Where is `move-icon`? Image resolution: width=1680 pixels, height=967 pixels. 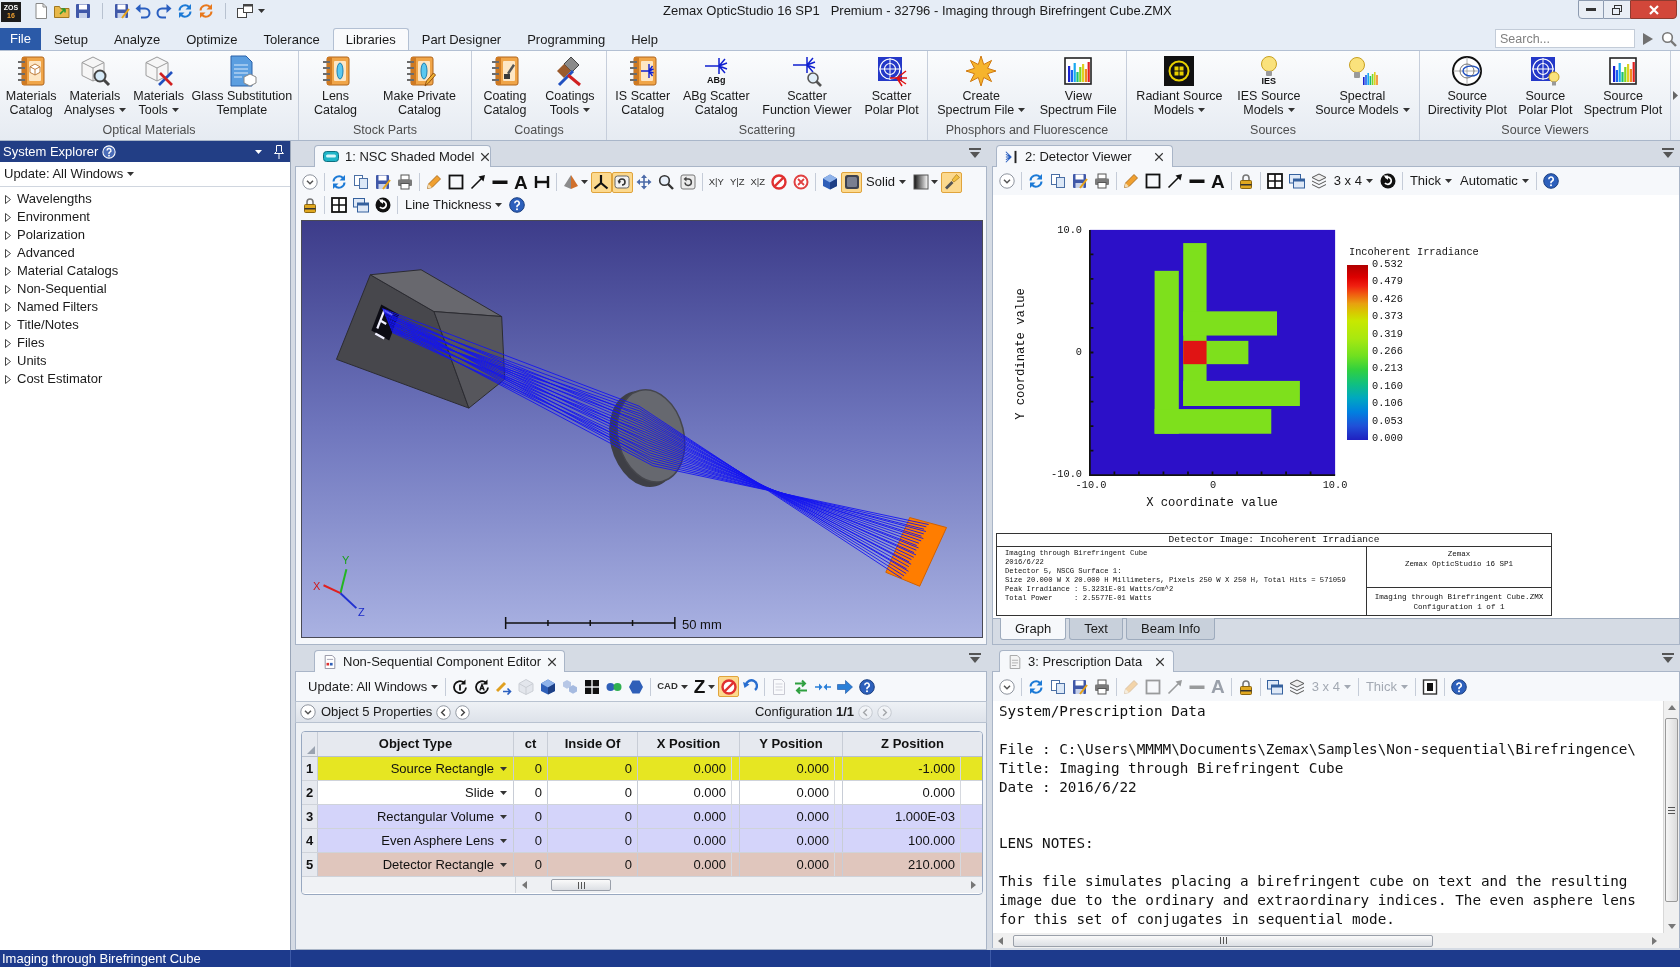
move-icon is located at coordinates (643, 182).